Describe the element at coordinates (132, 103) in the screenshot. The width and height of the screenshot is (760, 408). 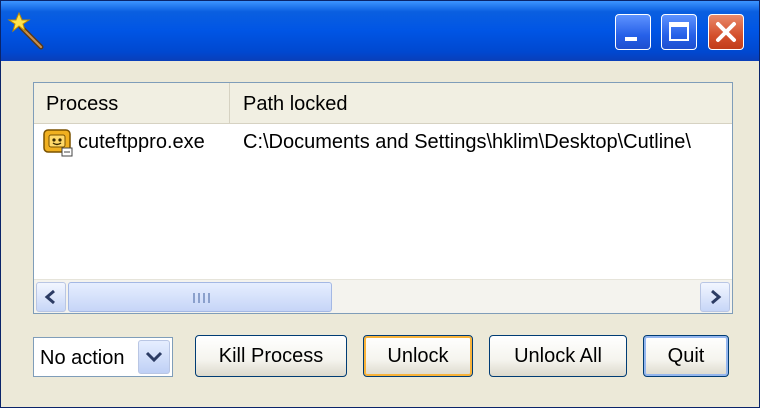
I see `column-header-process: Process` at that location.